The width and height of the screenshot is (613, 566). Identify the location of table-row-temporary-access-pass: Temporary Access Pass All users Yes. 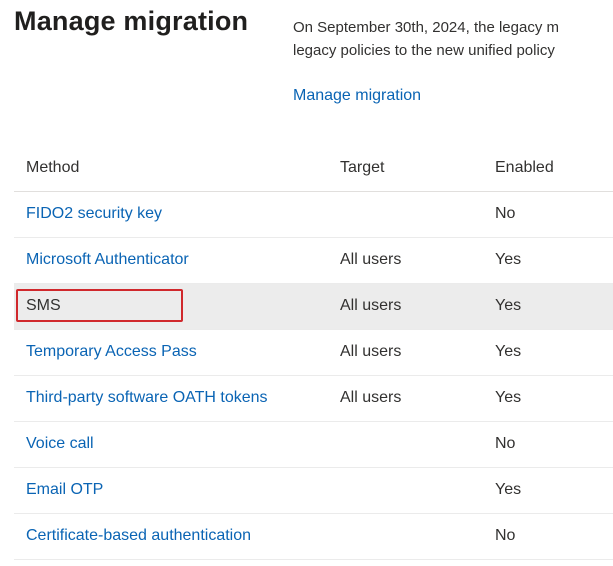
(313, 353).